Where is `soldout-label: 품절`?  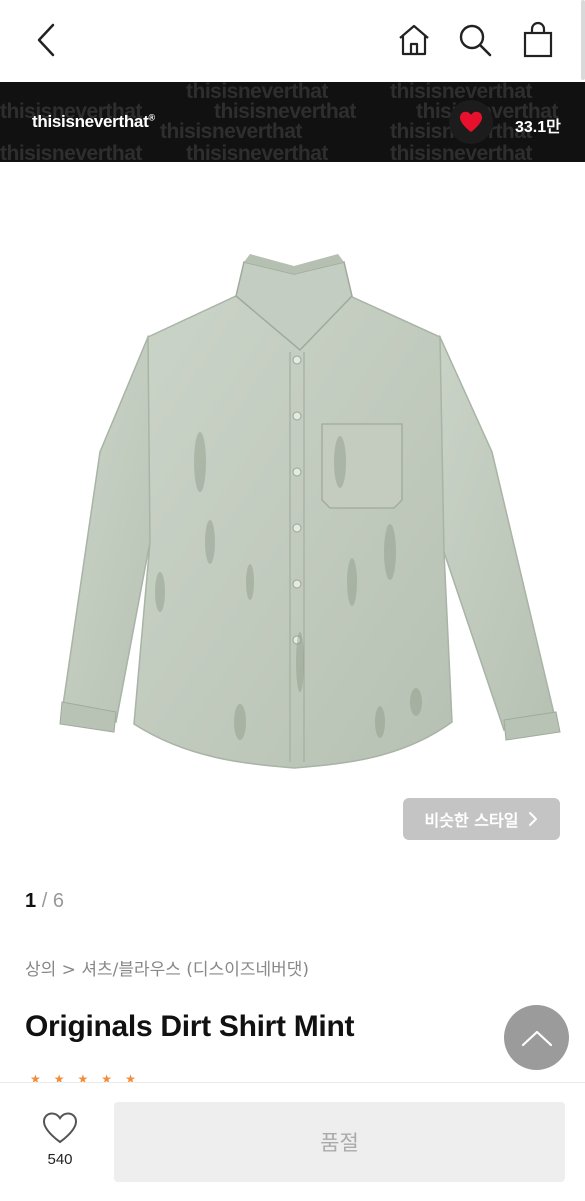
soldout-label: 품절 is located at coordinates (339, 1143).